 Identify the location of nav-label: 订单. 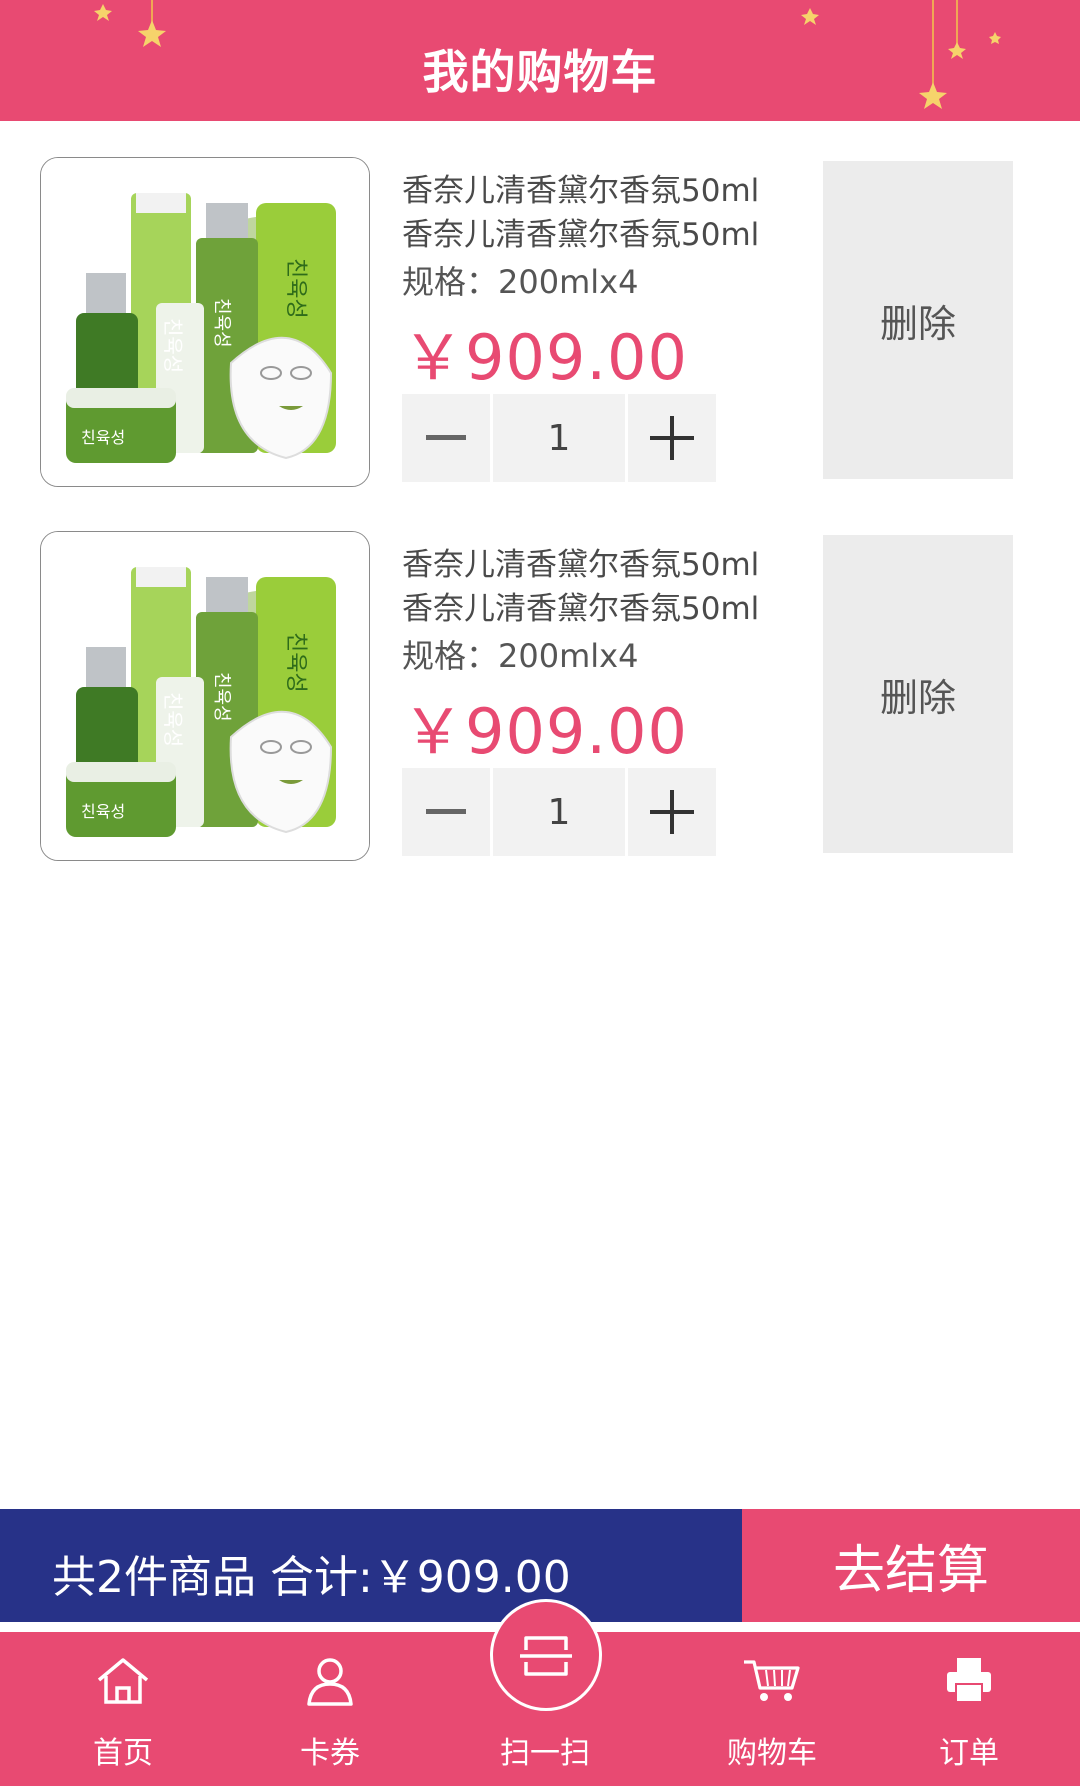
(969, 1753).